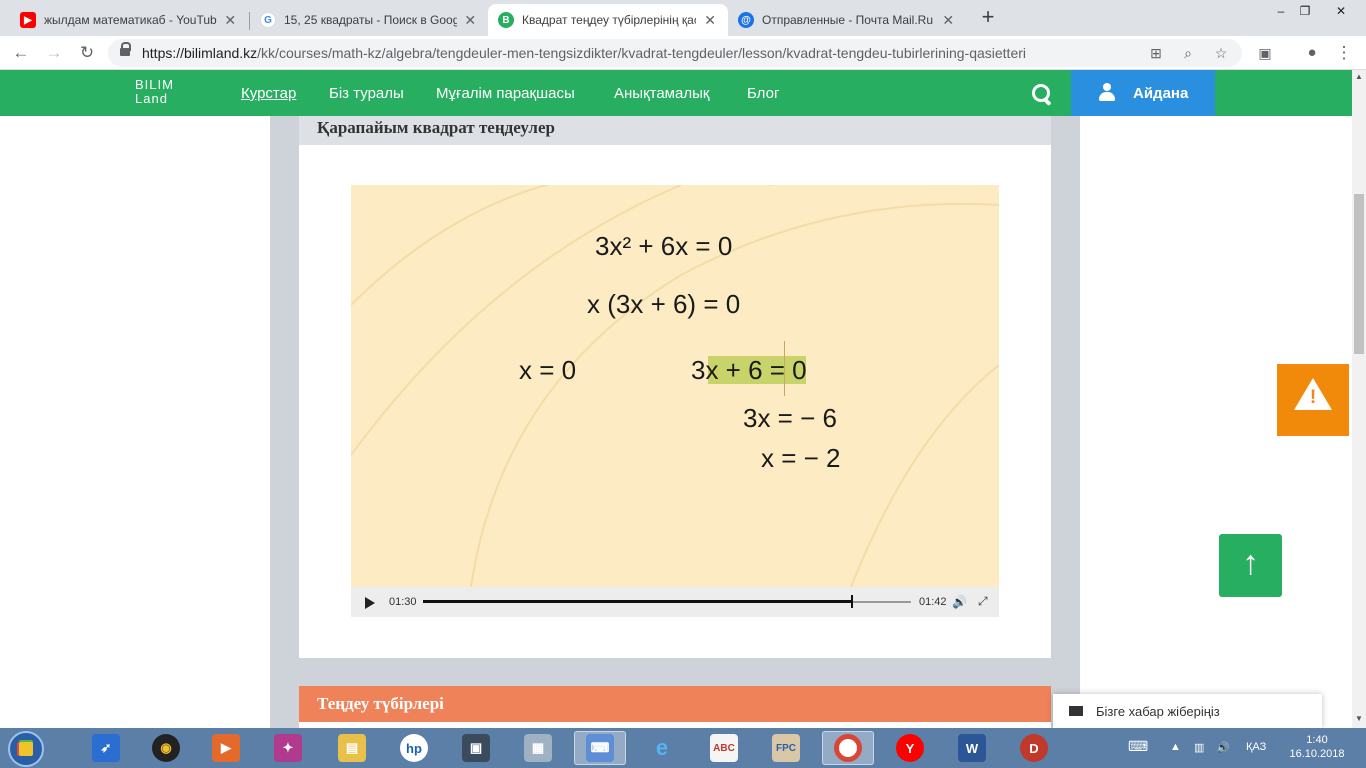 The image size is (1366, 768). Describe the element at coordinates (661, 93) in the screenshot. I see `nav-reference: Анықтамалық` at that location.